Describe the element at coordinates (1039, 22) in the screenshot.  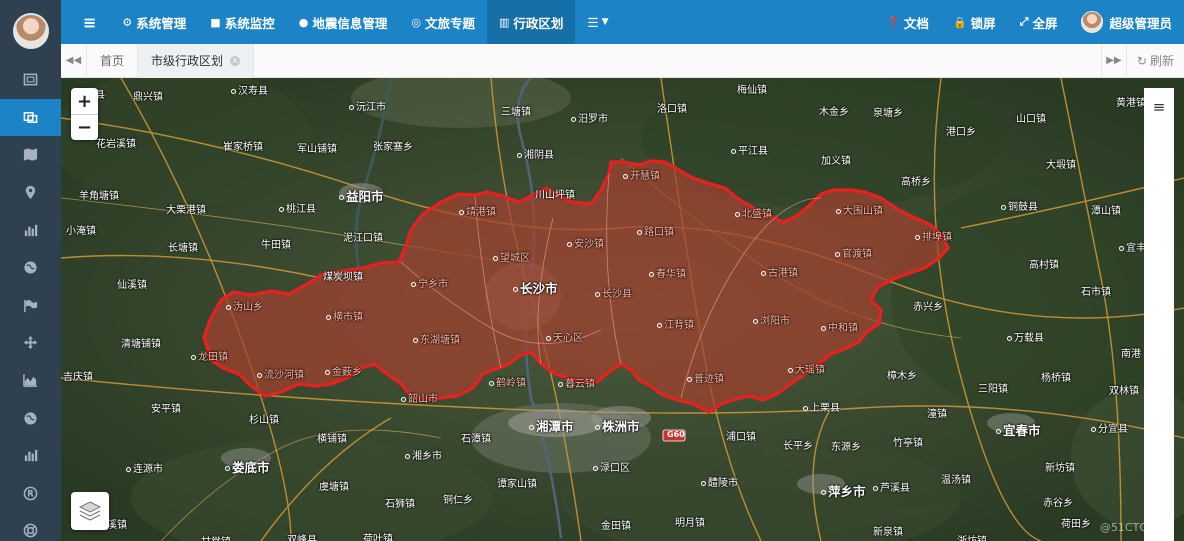
I see `fullscreen-button: ⤢ 全屏` at that location.